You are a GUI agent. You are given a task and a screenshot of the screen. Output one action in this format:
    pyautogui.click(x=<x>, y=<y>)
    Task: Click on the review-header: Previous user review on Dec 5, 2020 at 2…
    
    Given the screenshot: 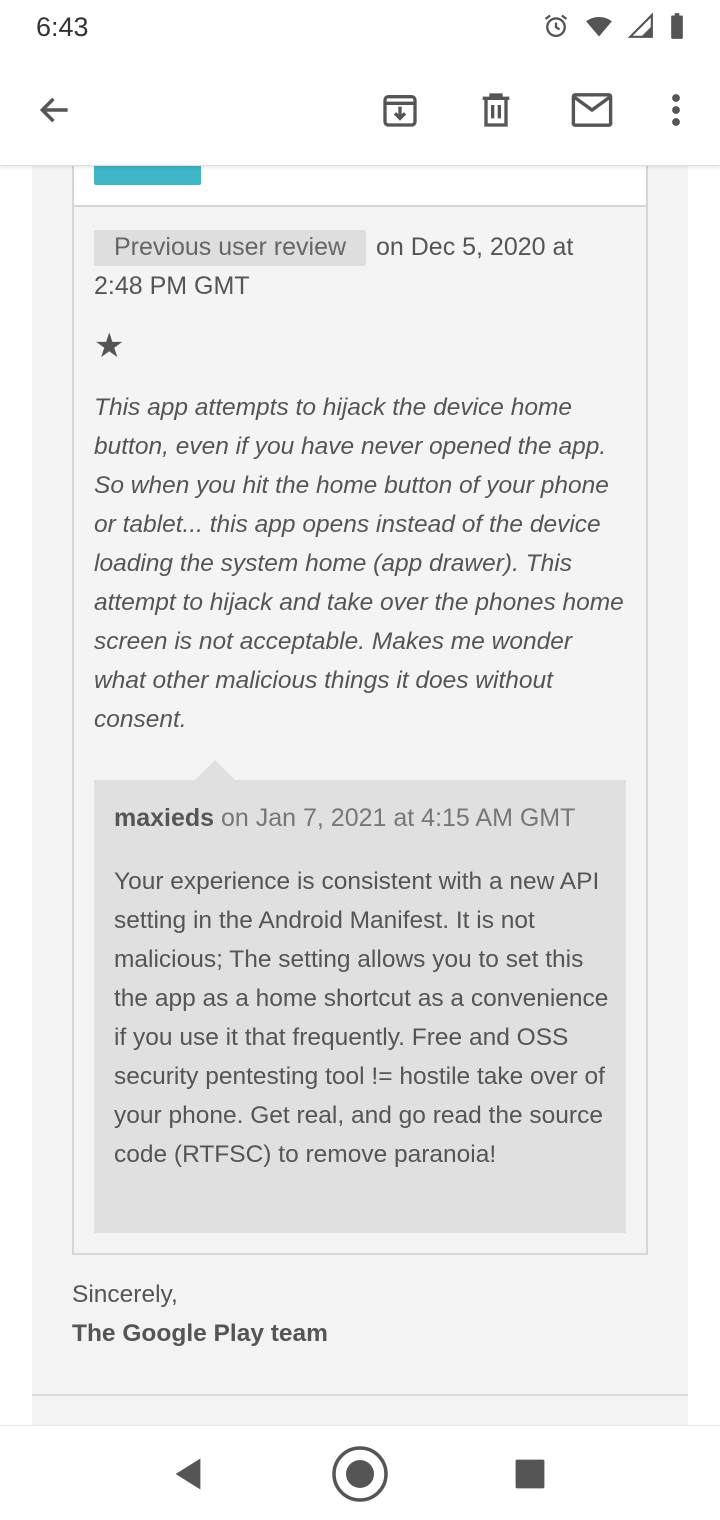 What is the action you would take?
    pyautogui.click(x=354, y=267)
    